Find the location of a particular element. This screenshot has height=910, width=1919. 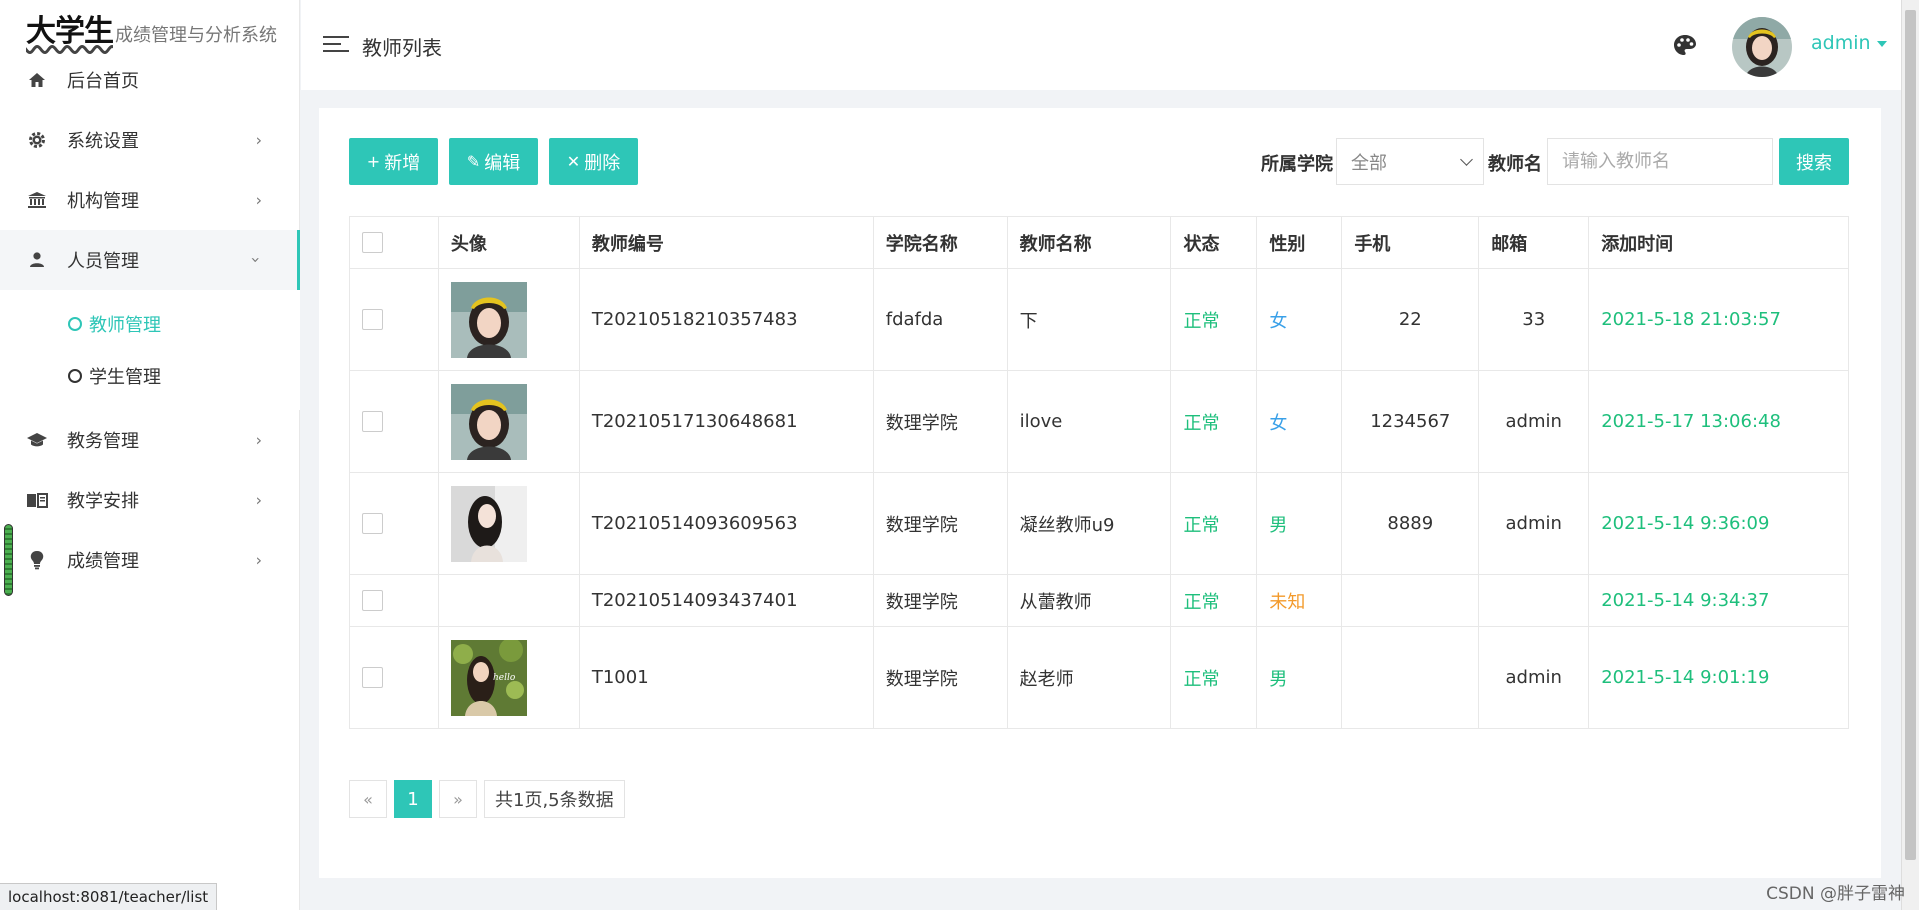

delete-button-label: 删除 is located at coordinates (602, 163).